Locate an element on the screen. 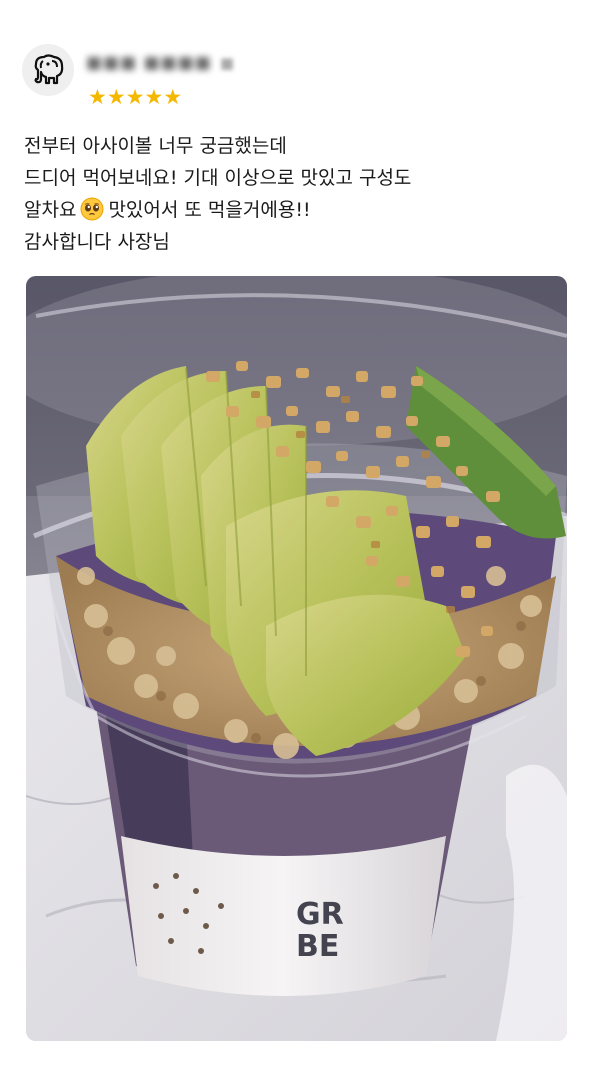 The height and width of the screenshot is (1080, 600). cup-label: BE is located at coordinates (317, 946).